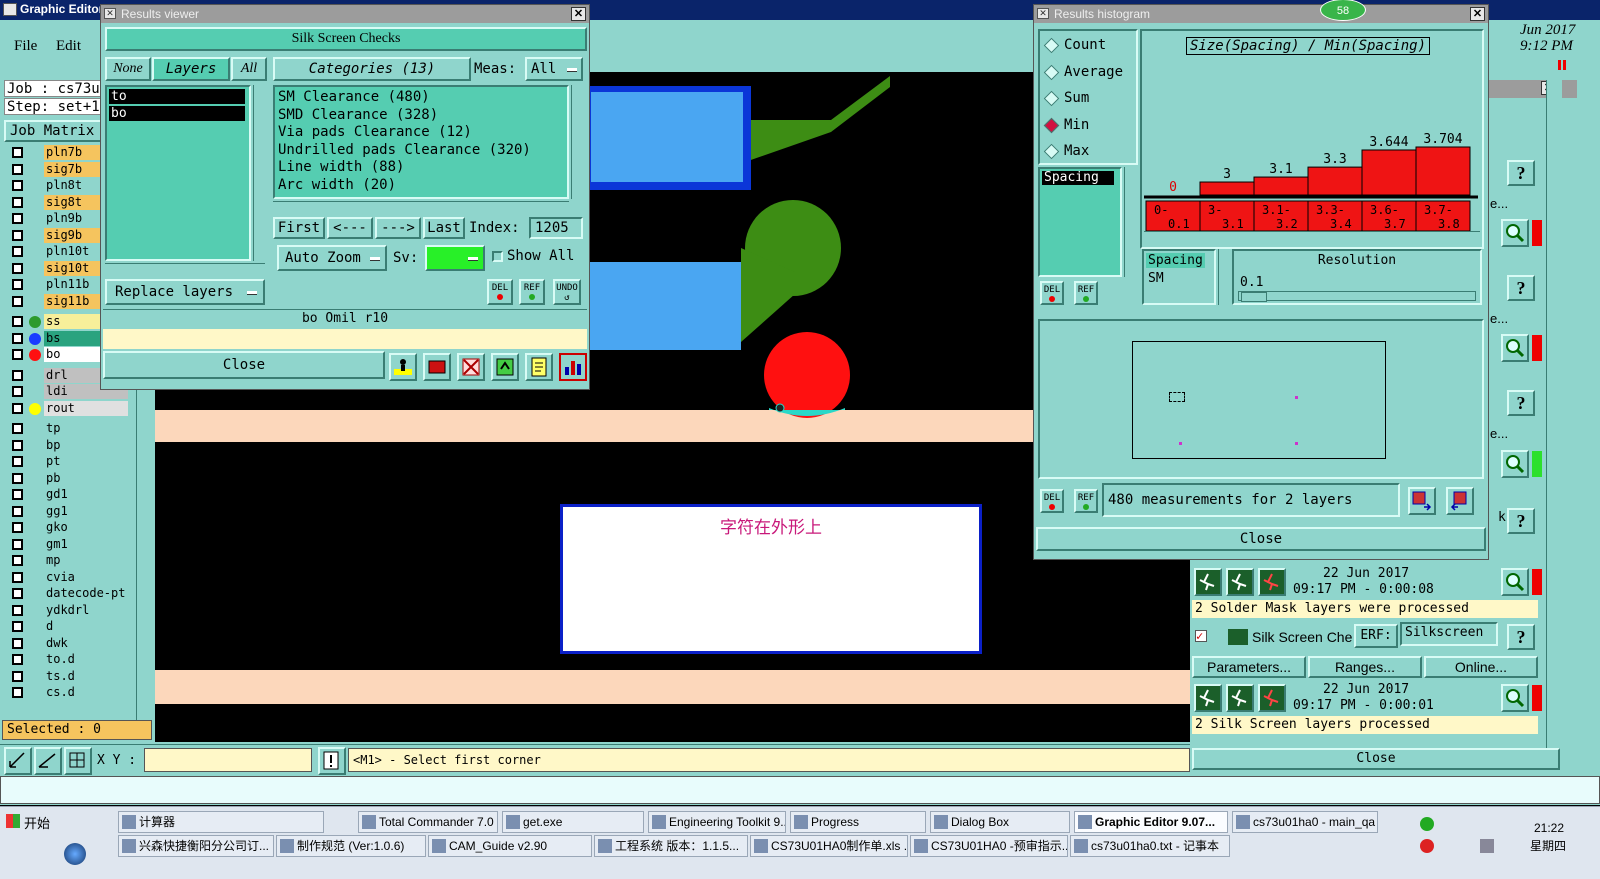 This screenshot has width=1600, height=879. I want to click on taskbar-button: CAM_Guide v2.90, so click(510, 846).